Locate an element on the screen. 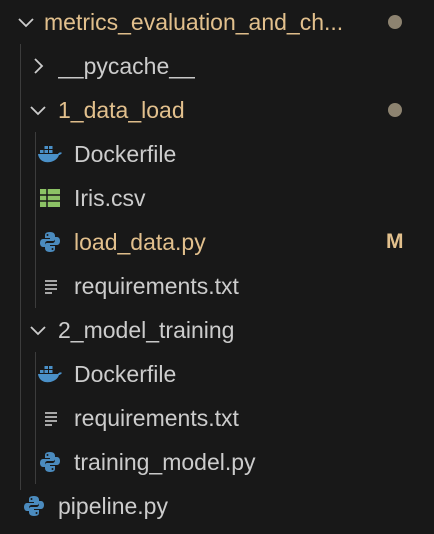 The height and width of the screenshot is (534, 434). folder-pycache-label: __pycache__ is located at coordinates (126, 66).